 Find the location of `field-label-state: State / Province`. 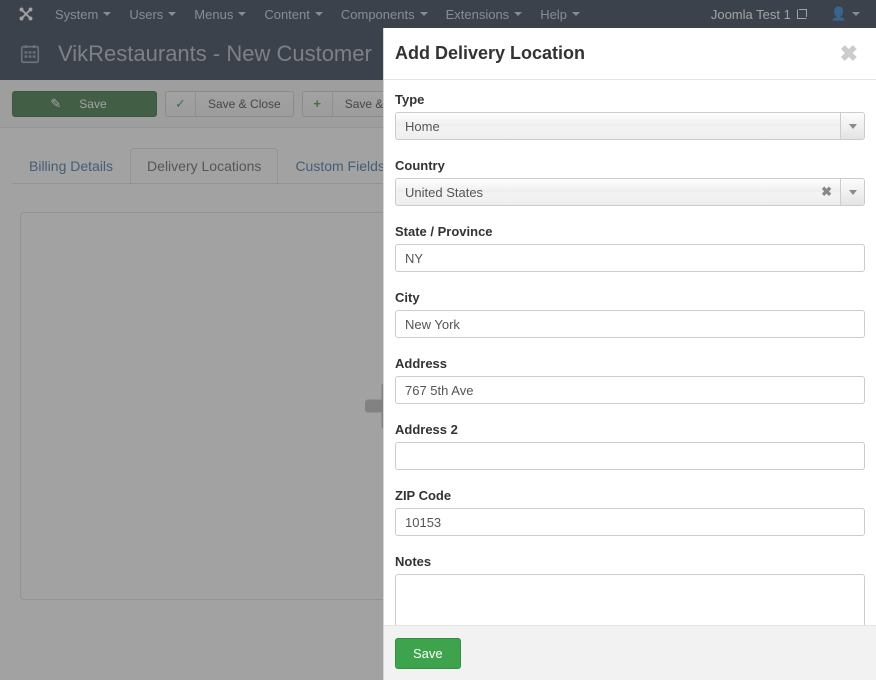

field-label-state: State / Province is located at coordinates (444, 231).